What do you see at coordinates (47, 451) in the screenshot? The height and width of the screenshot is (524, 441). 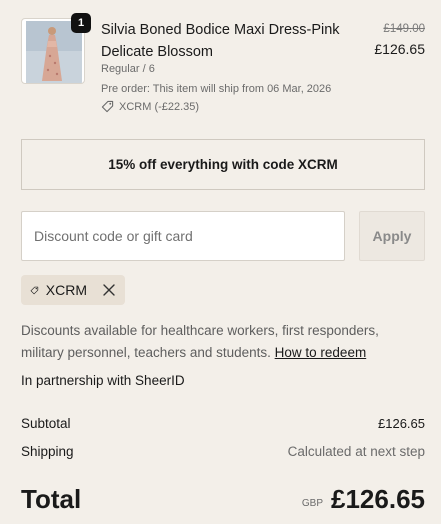 I see `shipping-label: Shipping` at bounding box center [47, 451].